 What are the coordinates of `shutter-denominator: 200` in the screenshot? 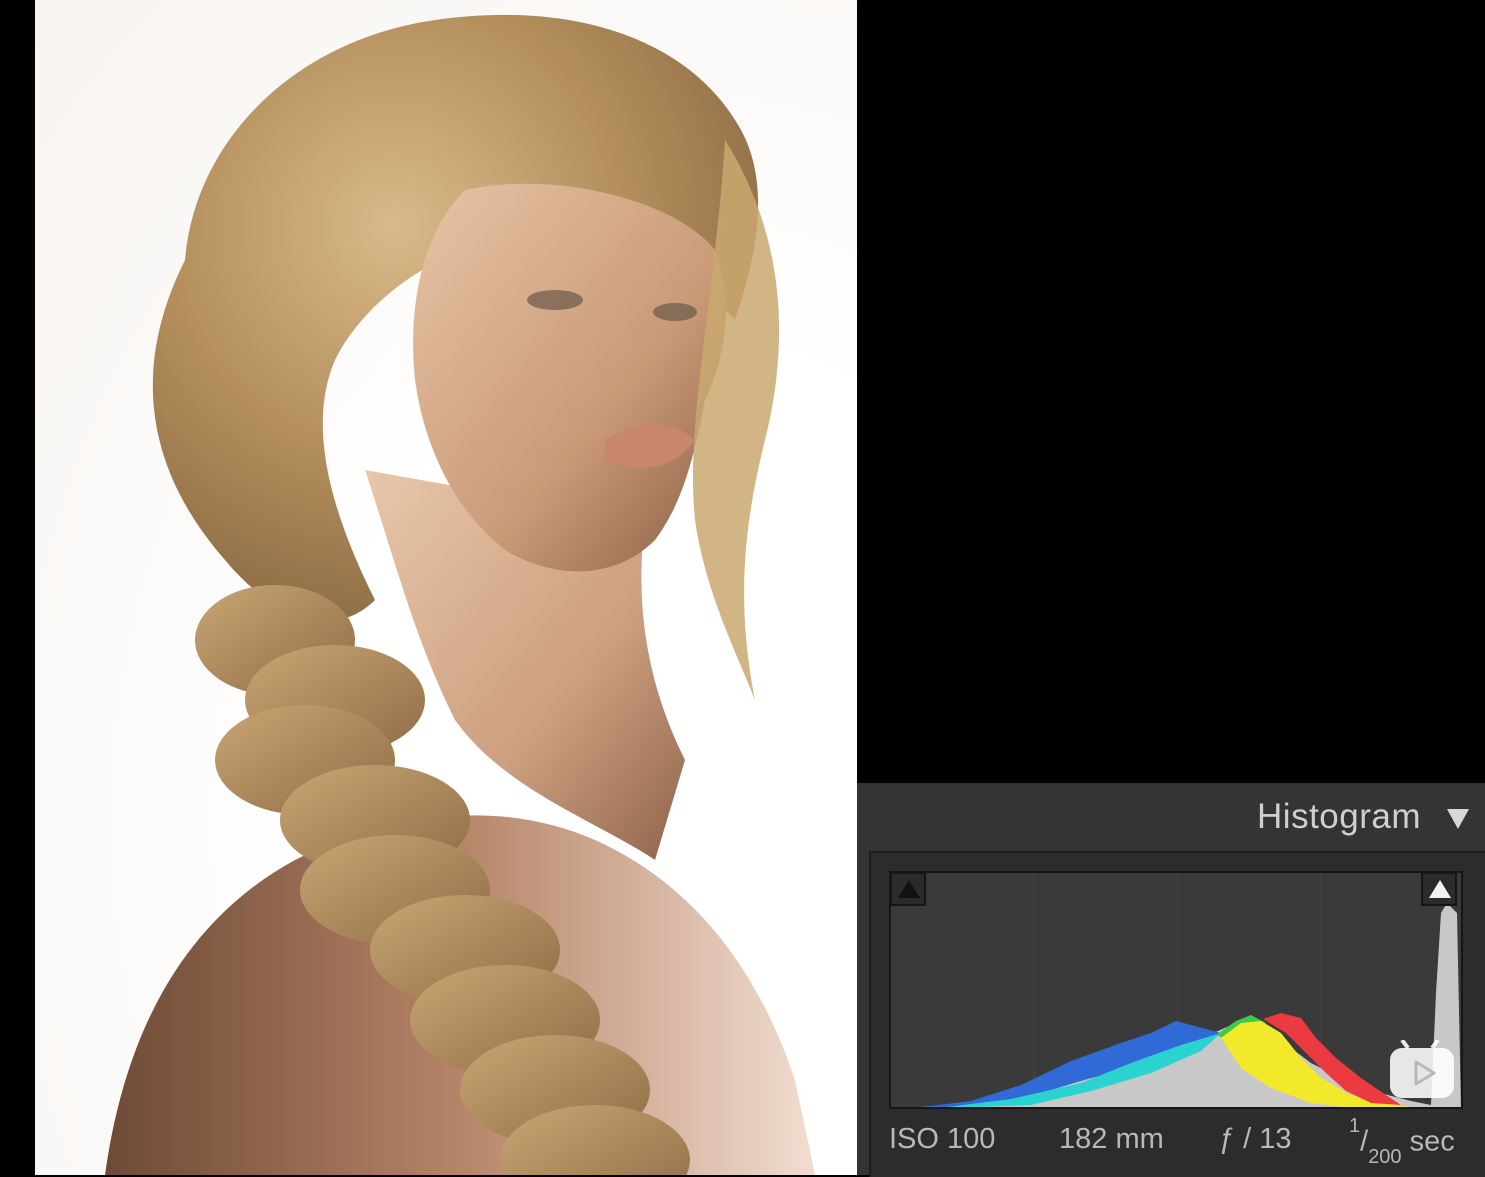 It's located at (1385, 1157).